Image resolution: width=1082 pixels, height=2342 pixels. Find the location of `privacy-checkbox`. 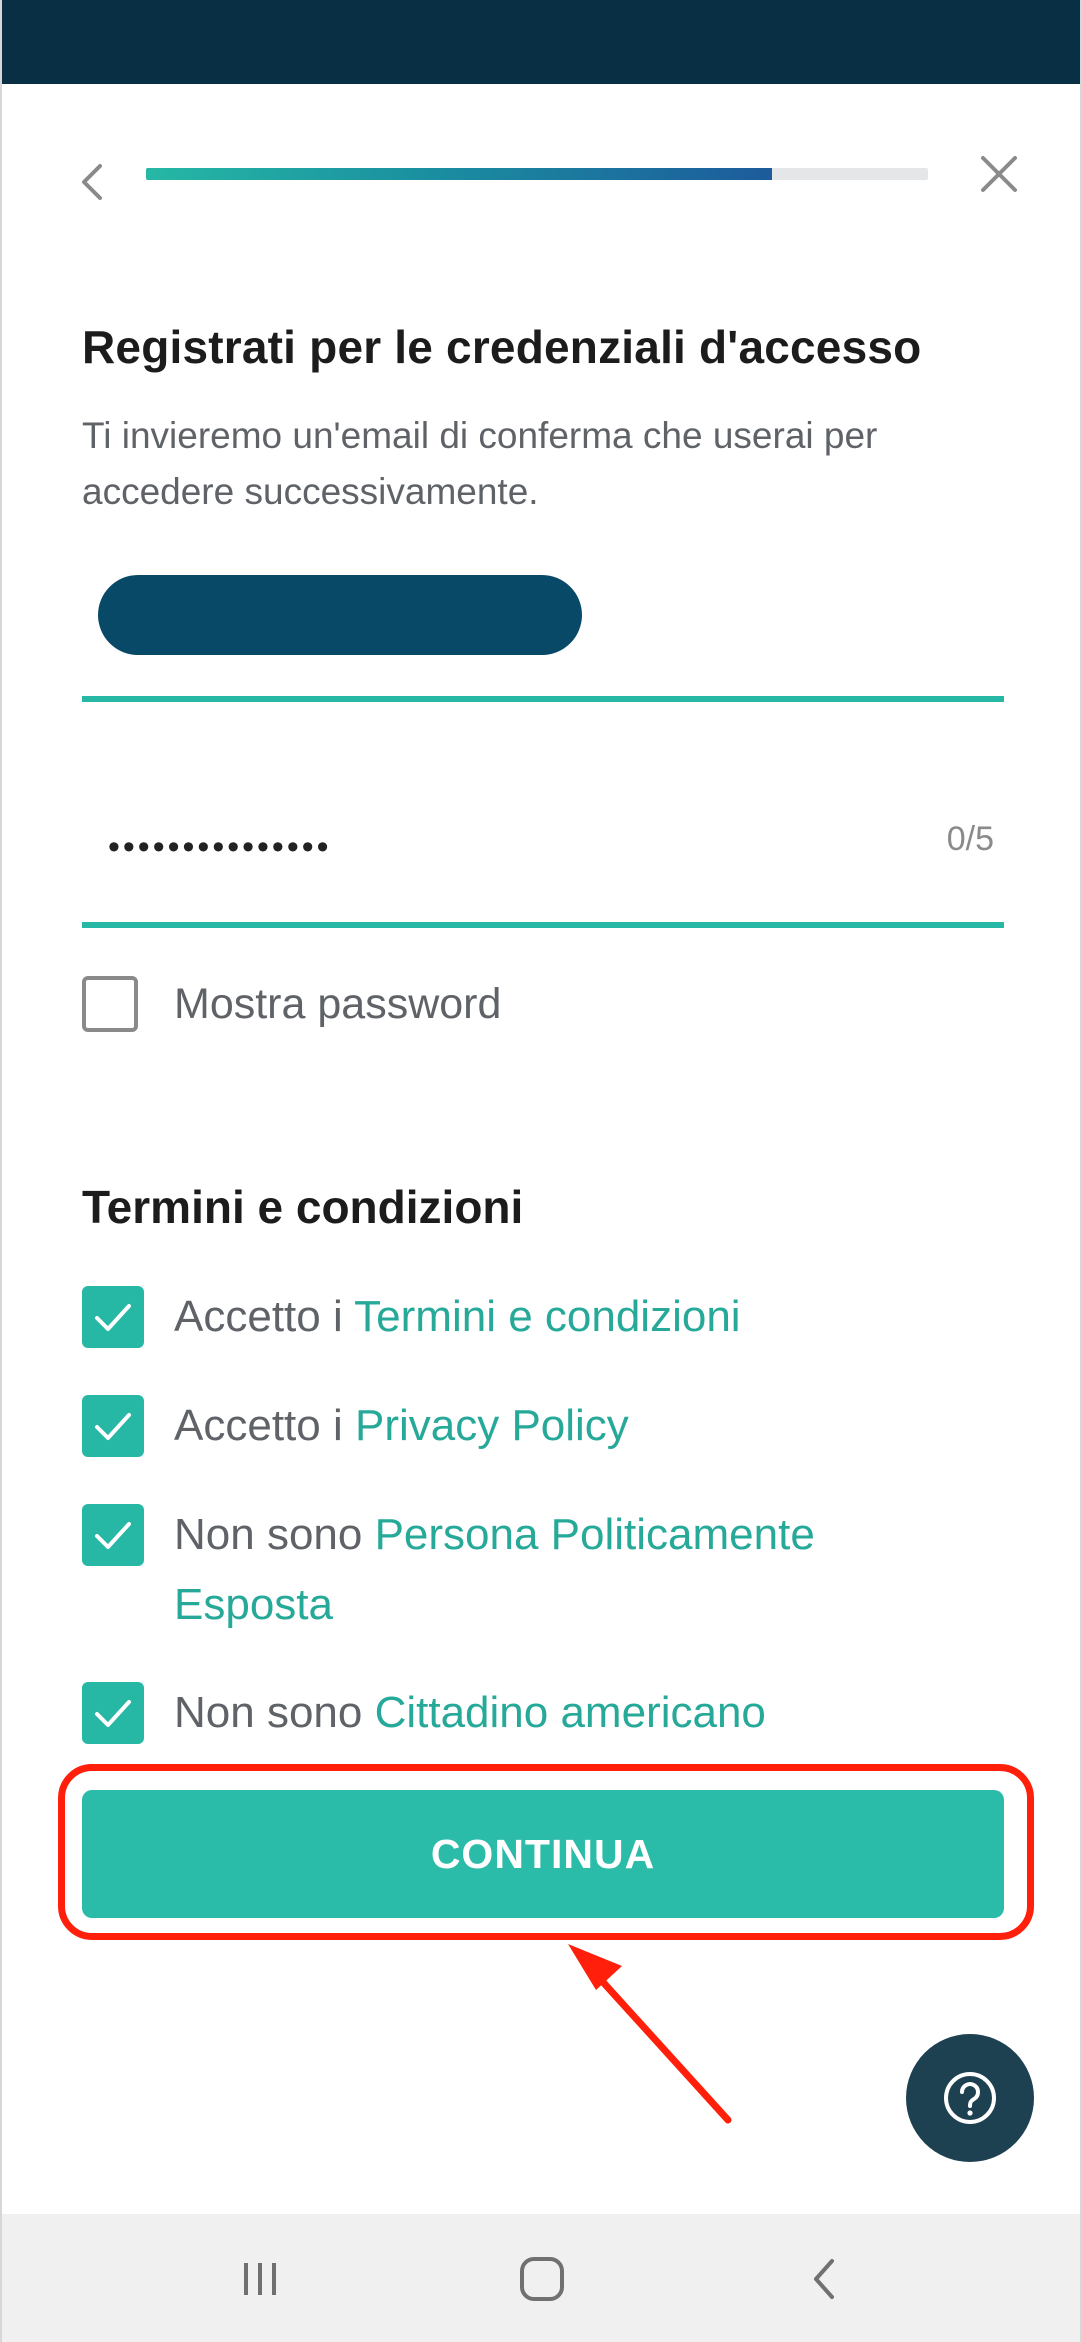

privacy-checkbox is located at coordinates (113, 1426).